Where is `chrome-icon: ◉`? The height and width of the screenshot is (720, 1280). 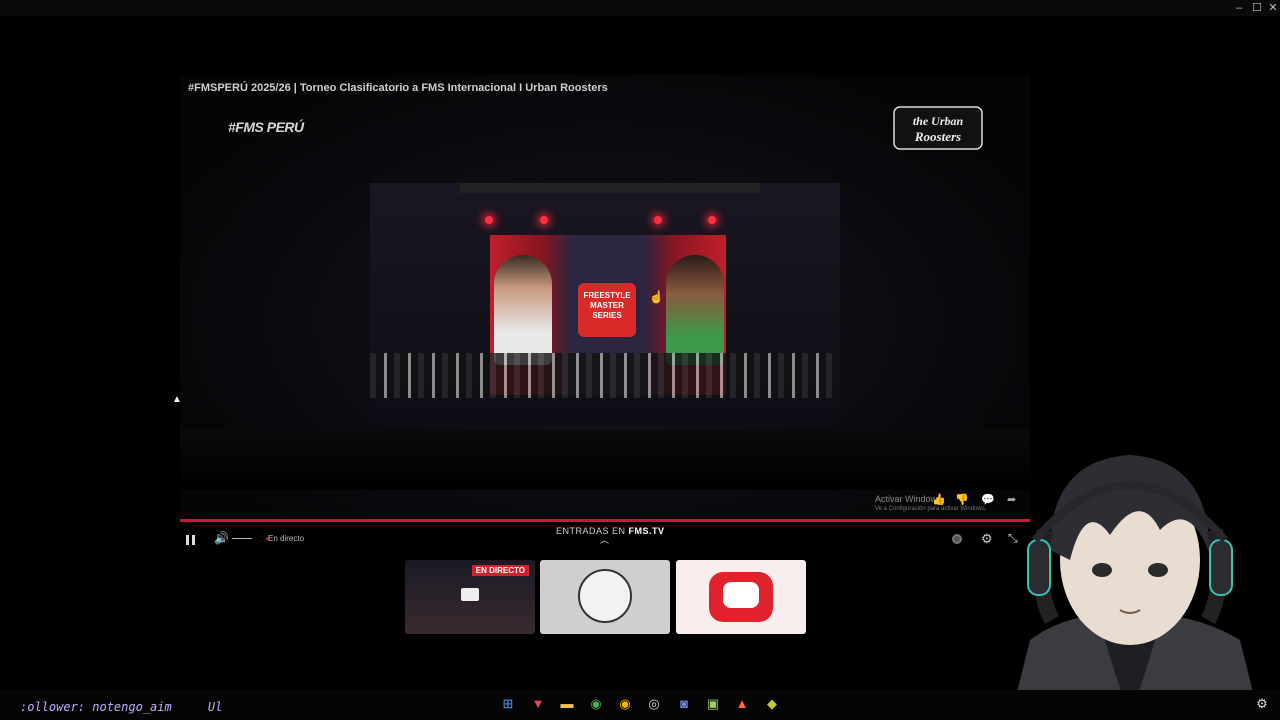 chrome-icon: ◉ is located at coordinates (596, 704).